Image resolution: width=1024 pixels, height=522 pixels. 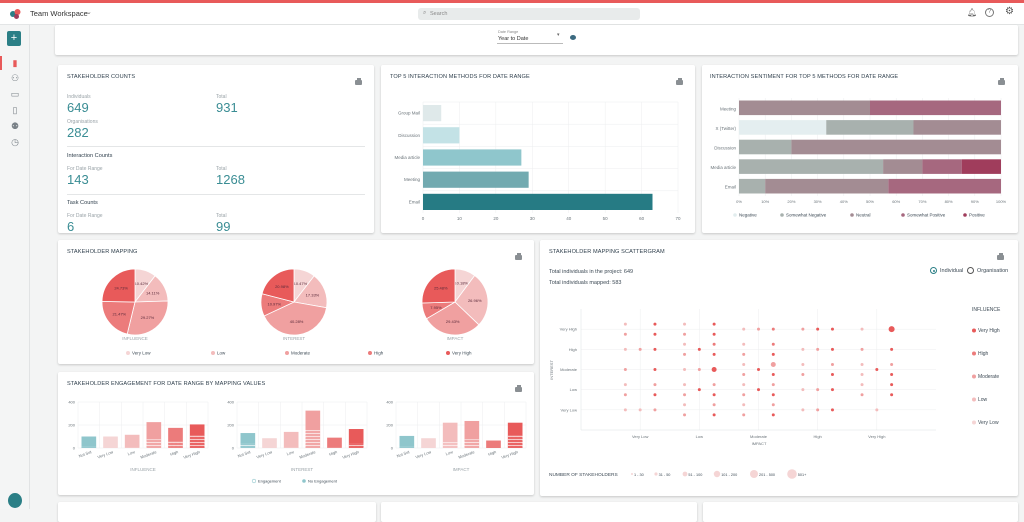 What do you see at coordinates (15, 78) in the screenshot?
I see `person-icon: ⚇` at bounding box center [15, 78].